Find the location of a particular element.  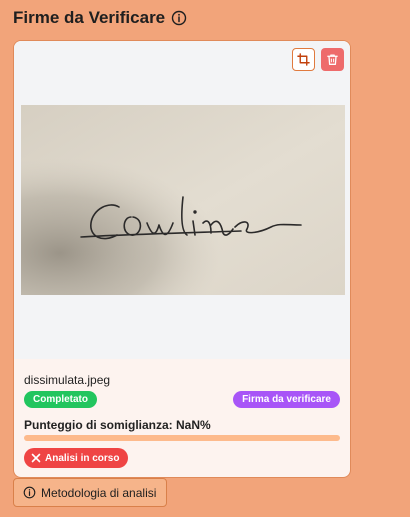

similarity-score: Punteggio di somiglianza: NaN% is located at coordinates (117, 425).